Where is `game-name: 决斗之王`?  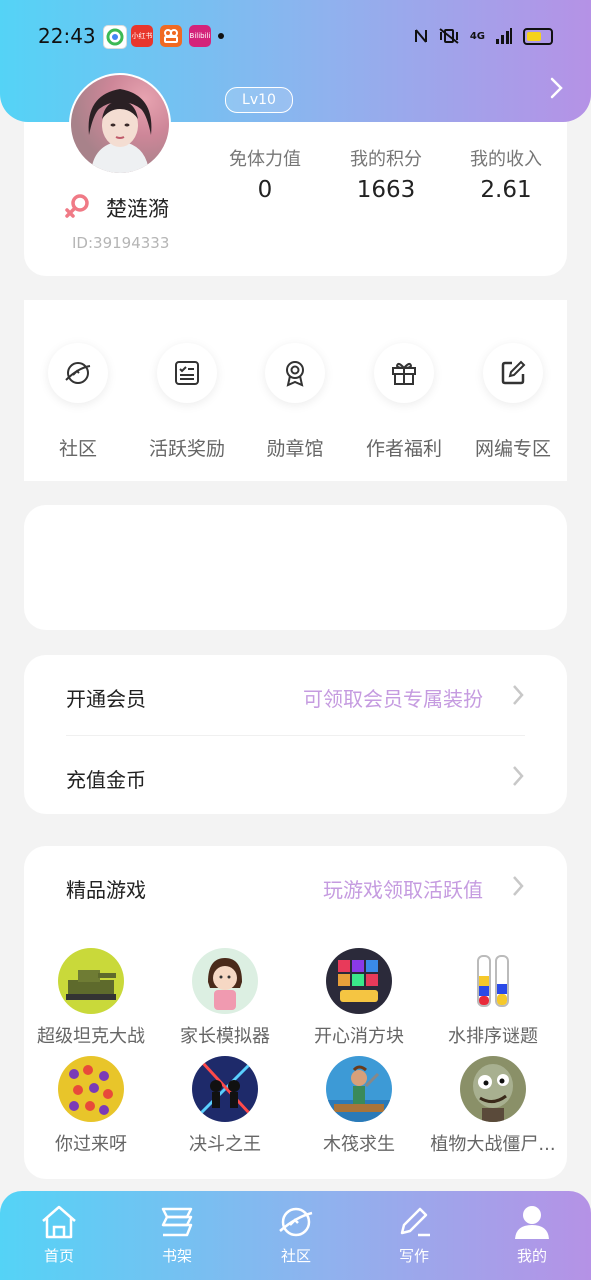
game-name: 决斗之王 is located at coordinates (225, 1144).